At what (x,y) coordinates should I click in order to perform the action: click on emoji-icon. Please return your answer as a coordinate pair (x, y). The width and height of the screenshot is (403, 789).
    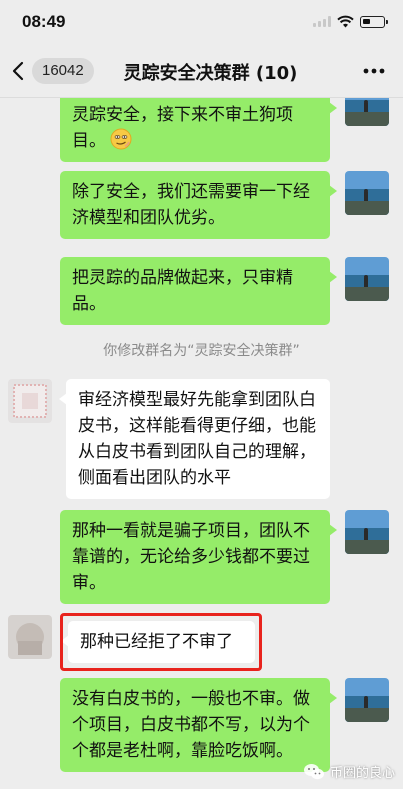
    Looking at the image, I should click on (121, 139).